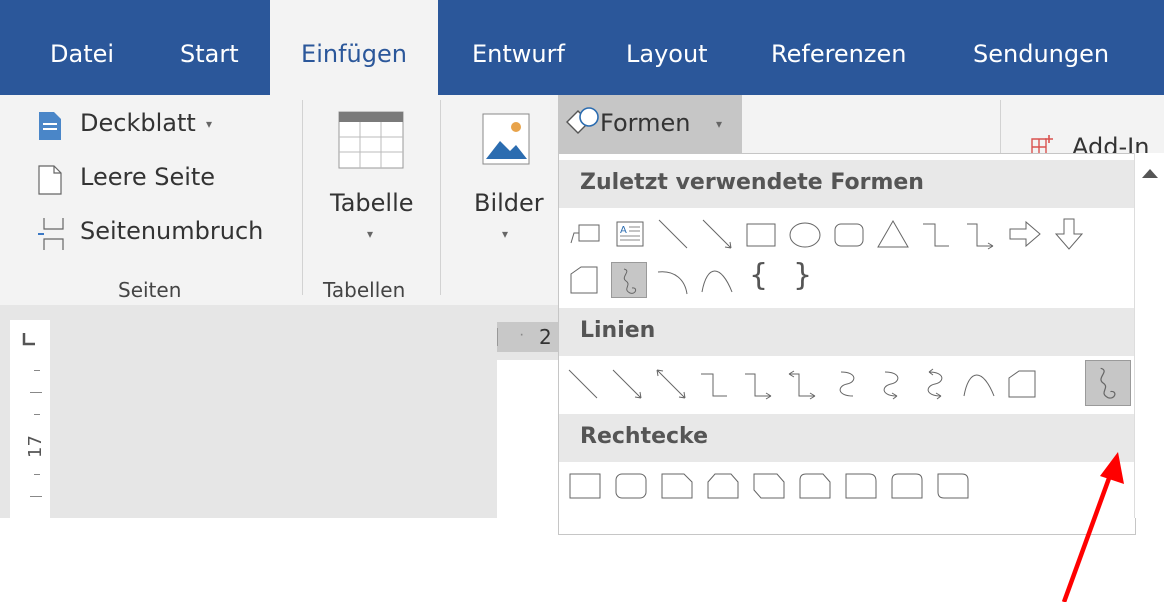 This screenshot has width=1164, height=602. I want to click on shape-triangle, so click(893, 234).